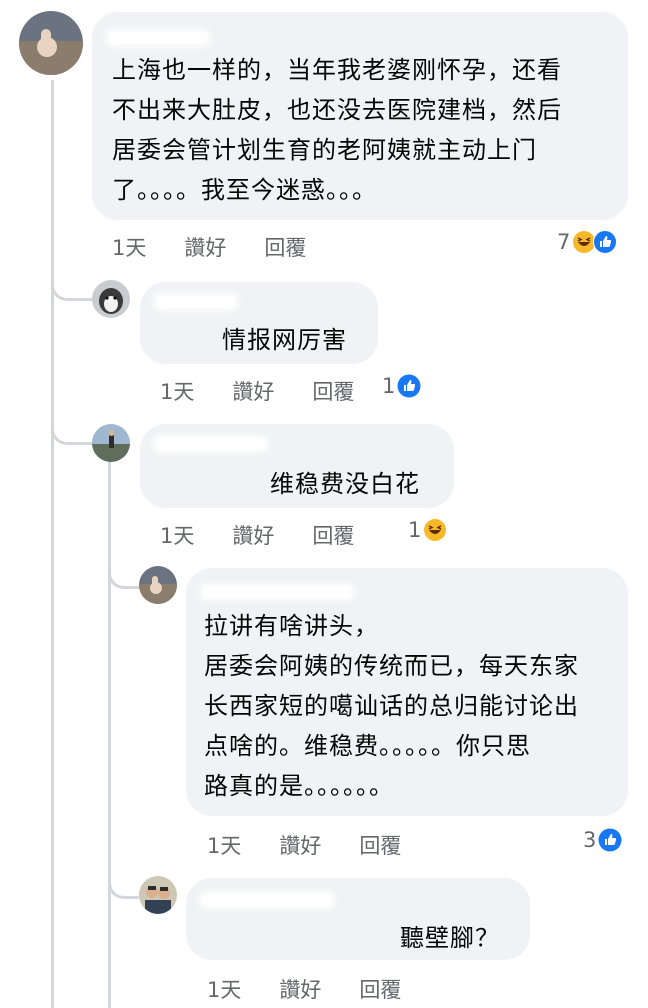 The width and height of the screenshot is (648, 1008). What do you see at coordinates (450, 938) in the screenshot?
I see `comment-text: 聽壁腳？` at bounding box center [450, 938].